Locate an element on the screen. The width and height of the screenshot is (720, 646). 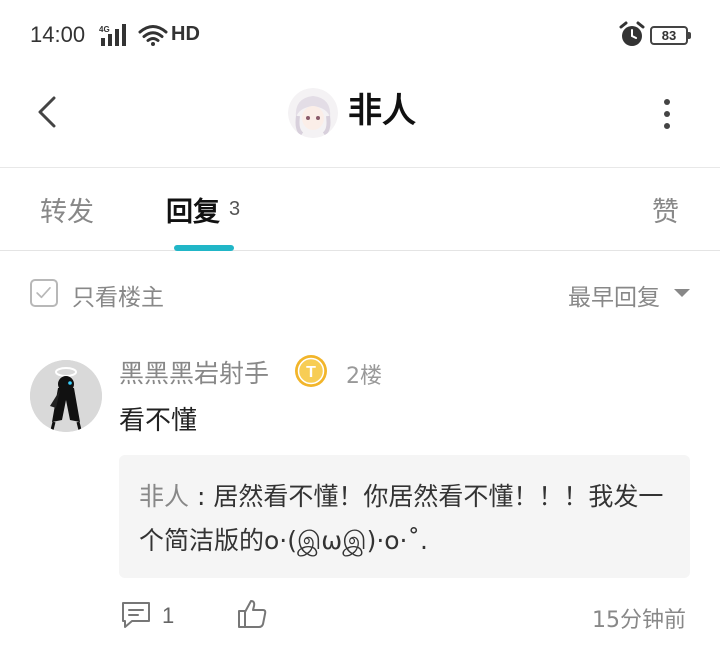
tab-active-indicator is located at coordinates (204, 248).